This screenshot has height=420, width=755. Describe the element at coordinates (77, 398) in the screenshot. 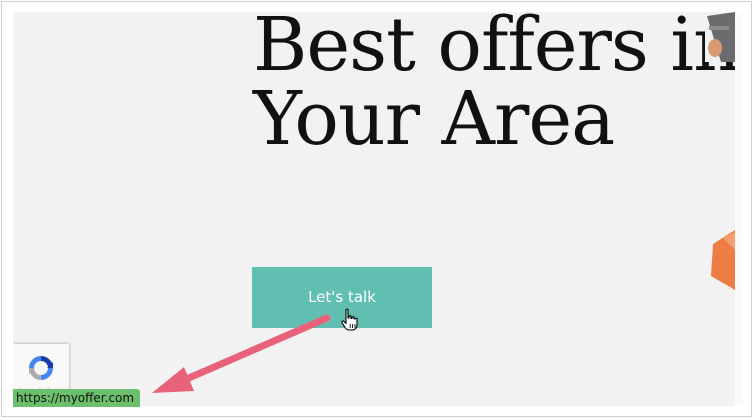

I see `link-url-status: https://myoffer.com` at that location.